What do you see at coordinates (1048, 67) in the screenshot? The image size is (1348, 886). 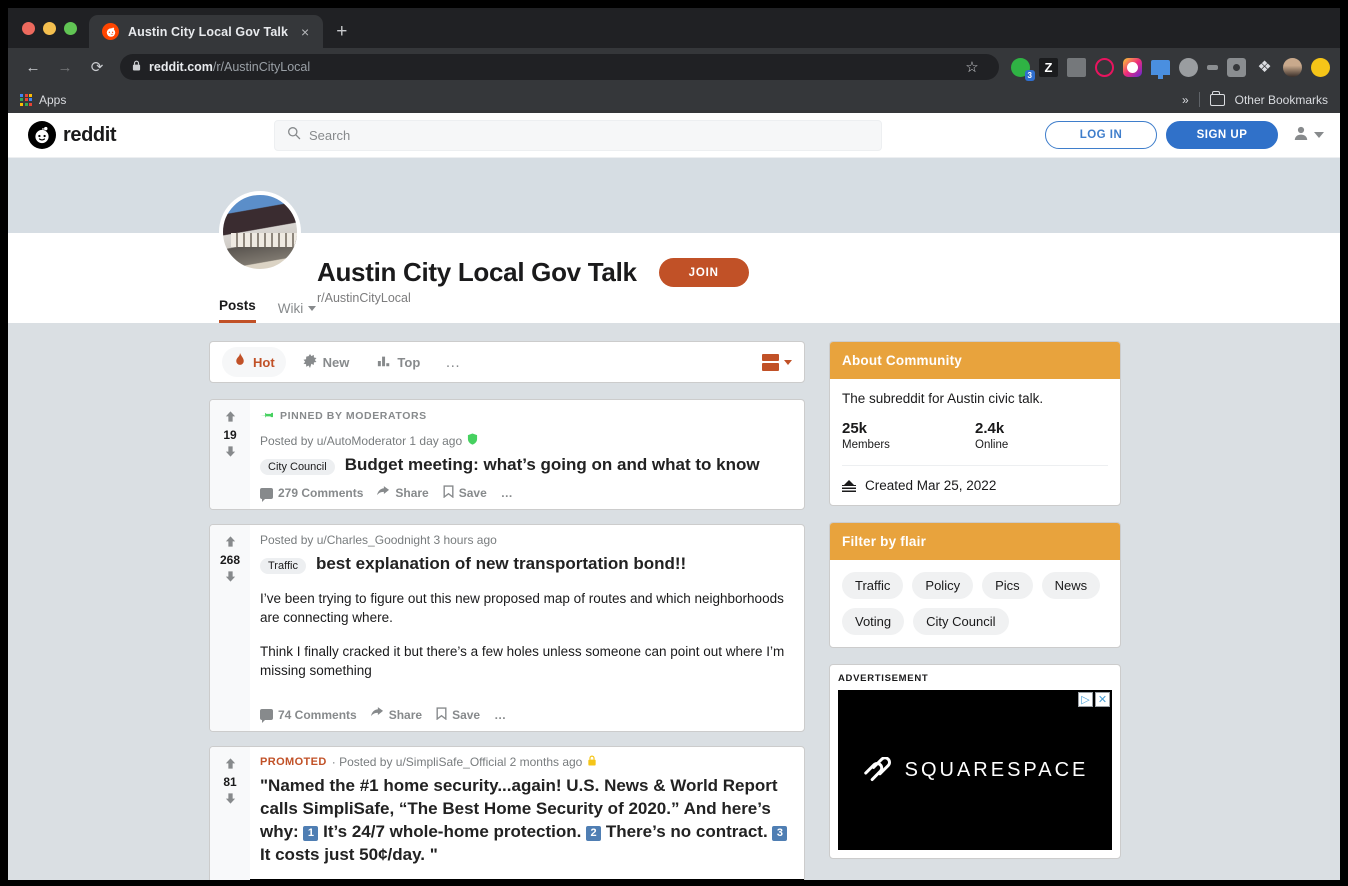 I see `zotero-extension-icon: Z` at bounding box center [1048, 67].